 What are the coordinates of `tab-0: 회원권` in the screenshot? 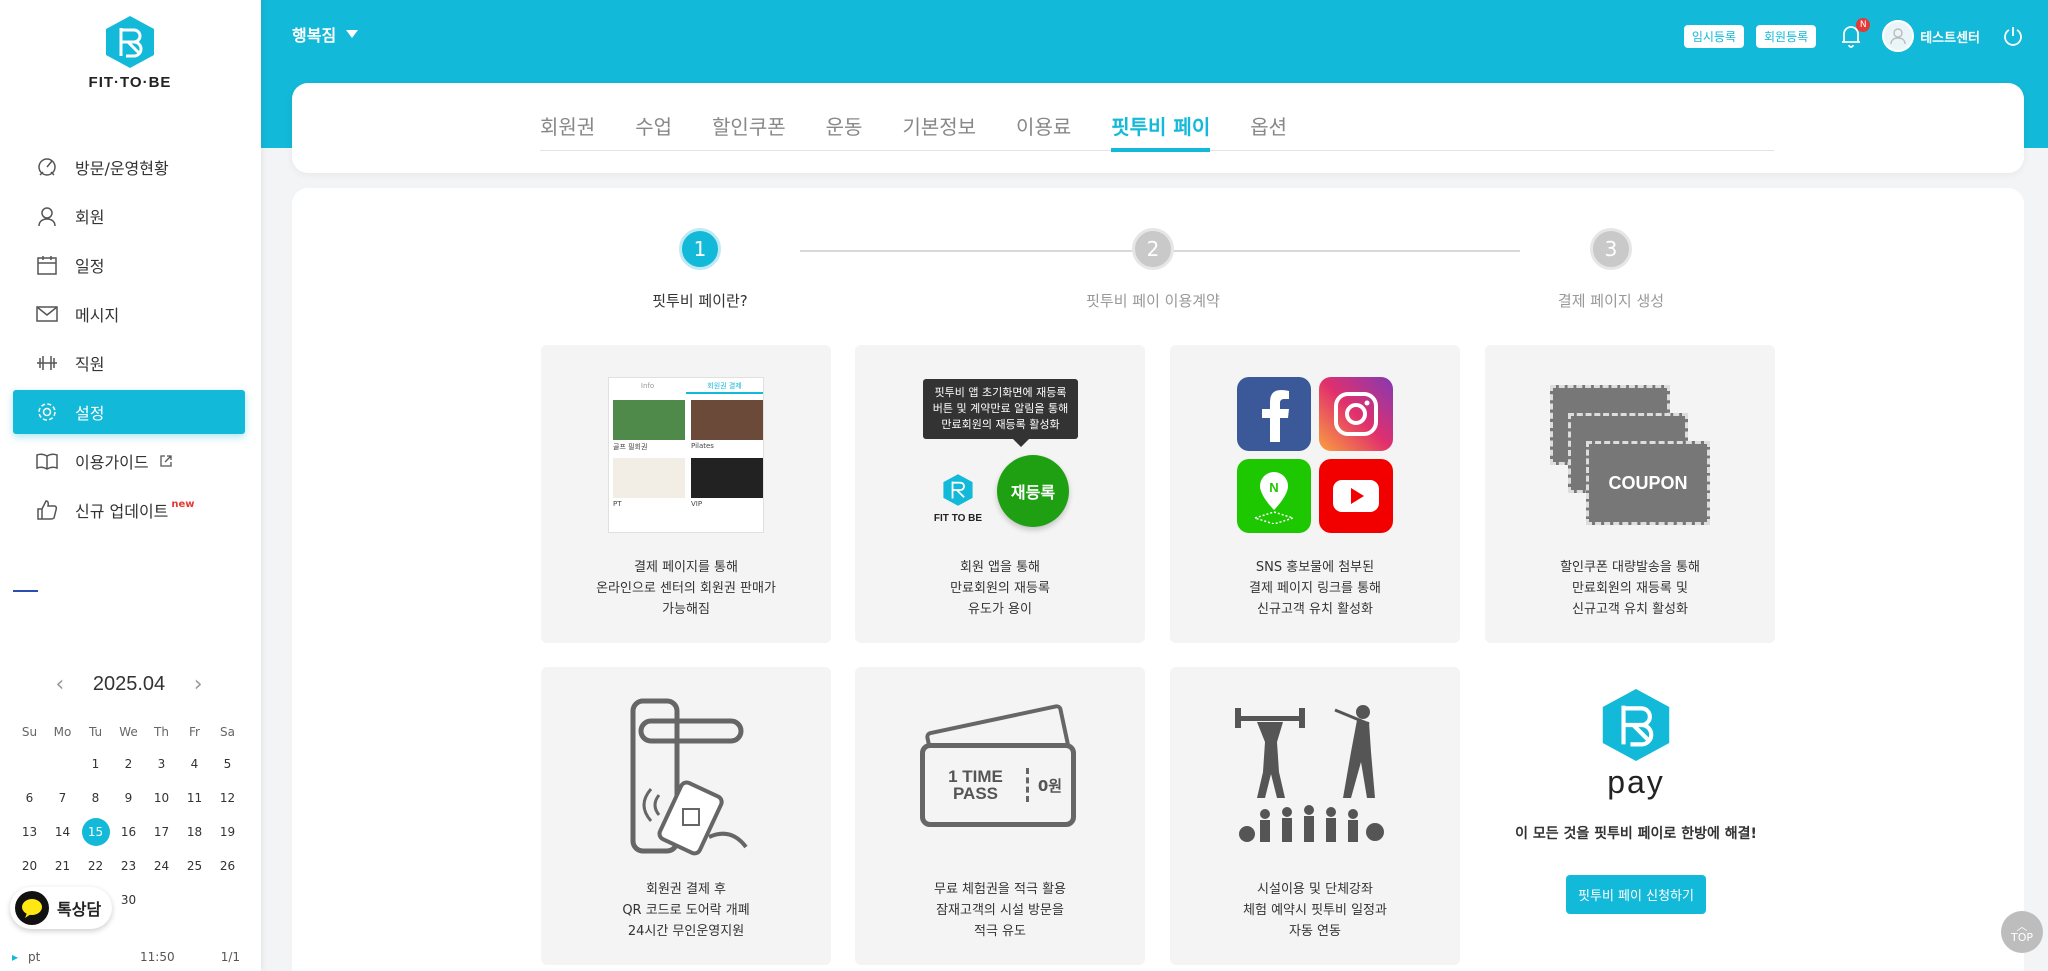 It's located at (567, 131).